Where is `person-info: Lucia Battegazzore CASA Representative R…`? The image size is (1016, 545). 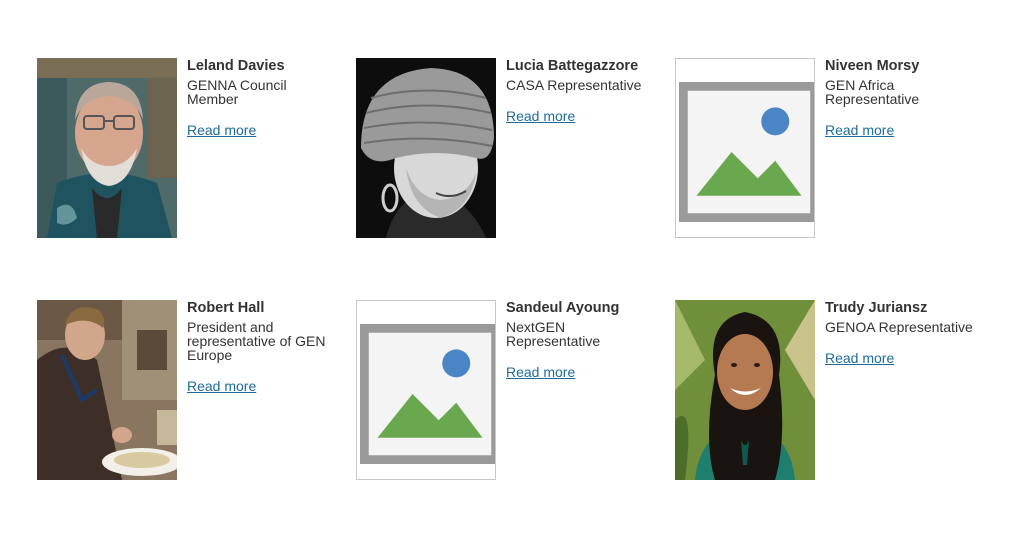
person-info: Lucia Battegazzore CASA Representative R… is located at coordinates (581, 92).